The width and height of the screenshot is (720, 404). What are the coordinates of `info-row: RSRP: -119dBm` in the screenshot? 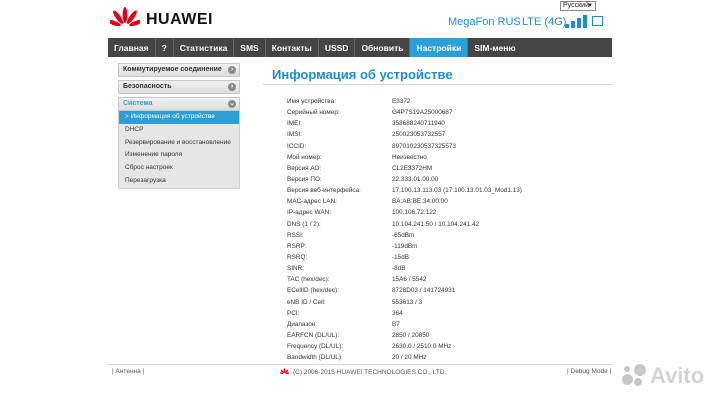 It's located at (439, 246).